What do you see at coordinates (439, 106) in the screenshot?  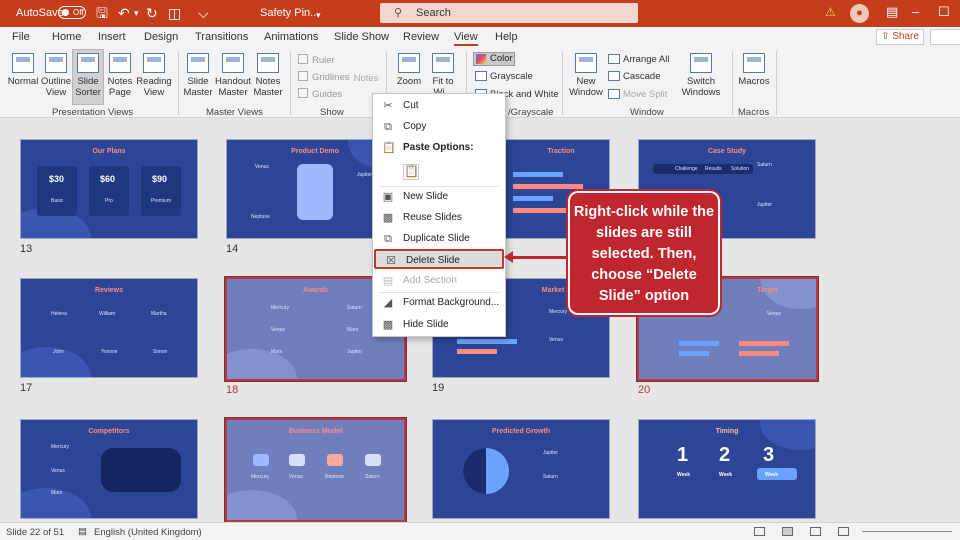 I see `cut-menu-item: ✂ Cut` at bounding box center [439, 106].